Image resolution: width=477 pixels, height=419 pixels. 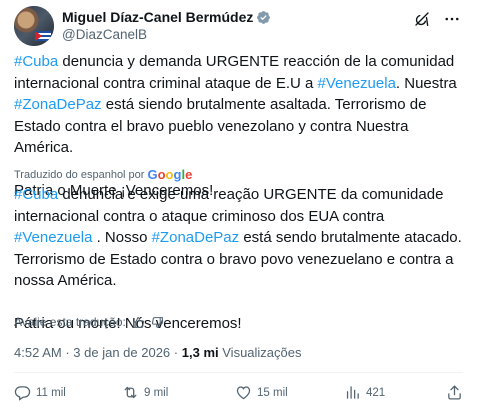 What do you see at coordinates (22, 392) in the screenshot?
I see `reply-icon` at bounding box center [22, 392].